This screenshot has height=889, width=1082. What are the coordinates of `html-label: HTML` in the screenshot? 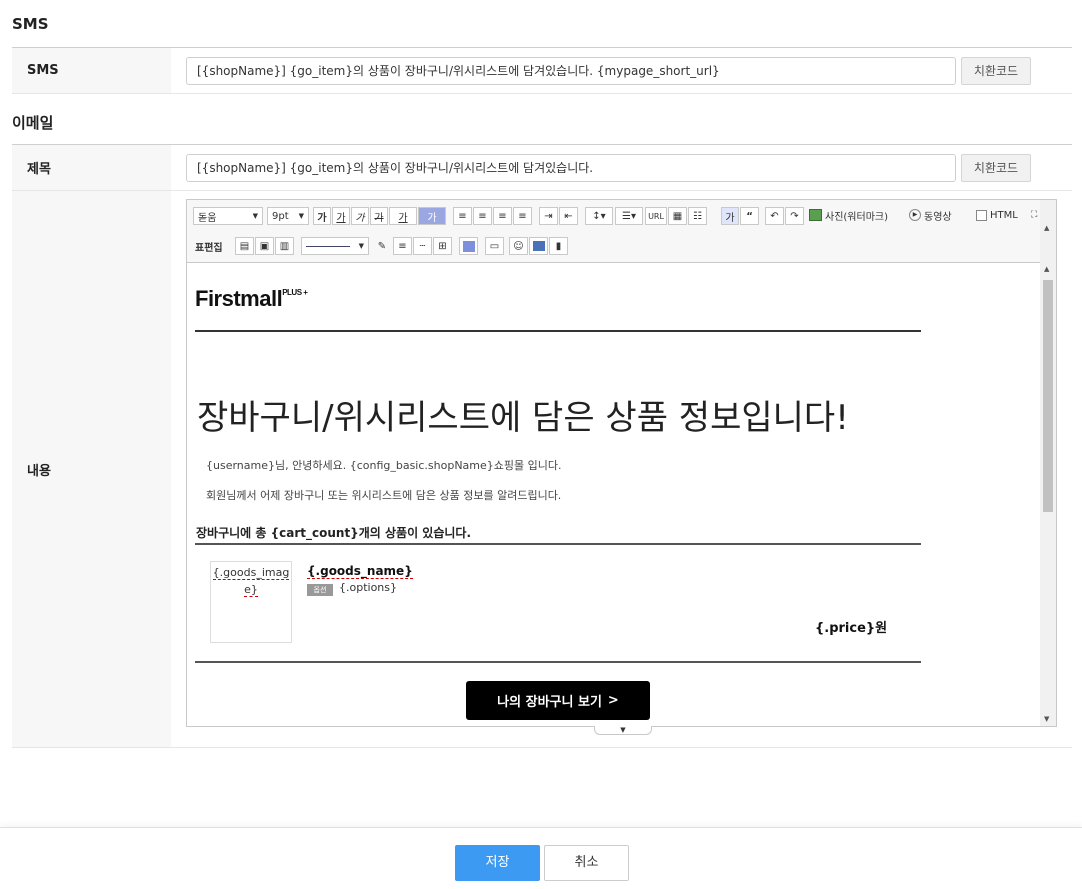 It's located at (1004, 215).